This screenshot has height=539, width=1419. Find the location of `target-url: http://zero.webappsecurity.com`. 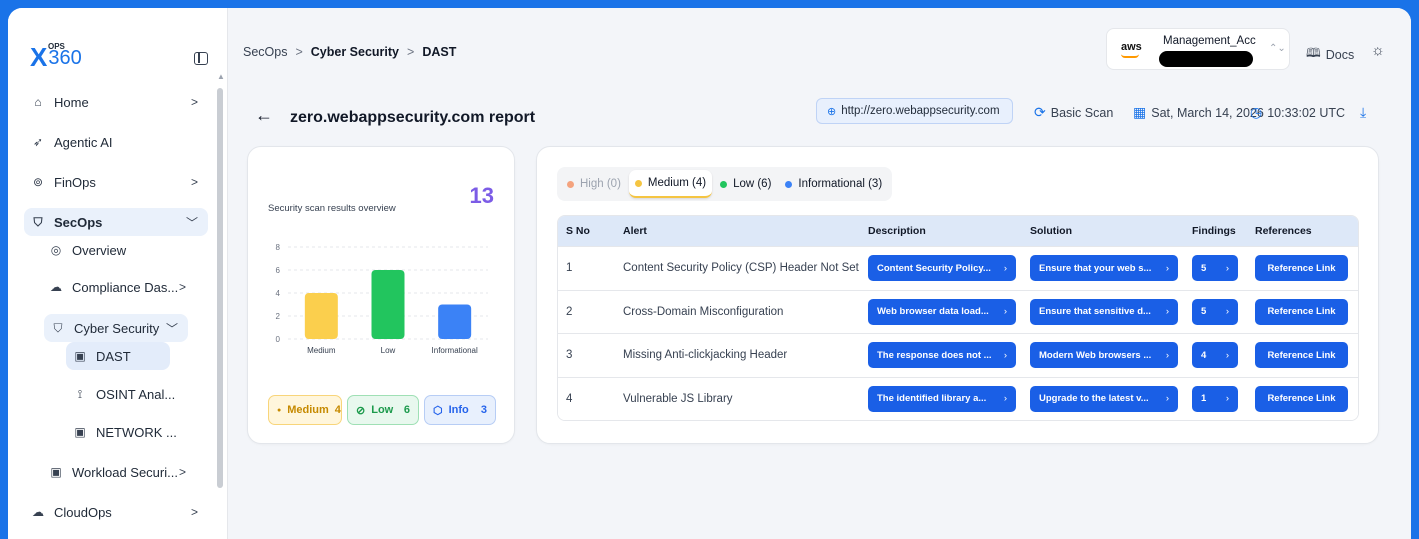

target-url: http://zero.webappsecurity.com is located at coordinates (920, 111).